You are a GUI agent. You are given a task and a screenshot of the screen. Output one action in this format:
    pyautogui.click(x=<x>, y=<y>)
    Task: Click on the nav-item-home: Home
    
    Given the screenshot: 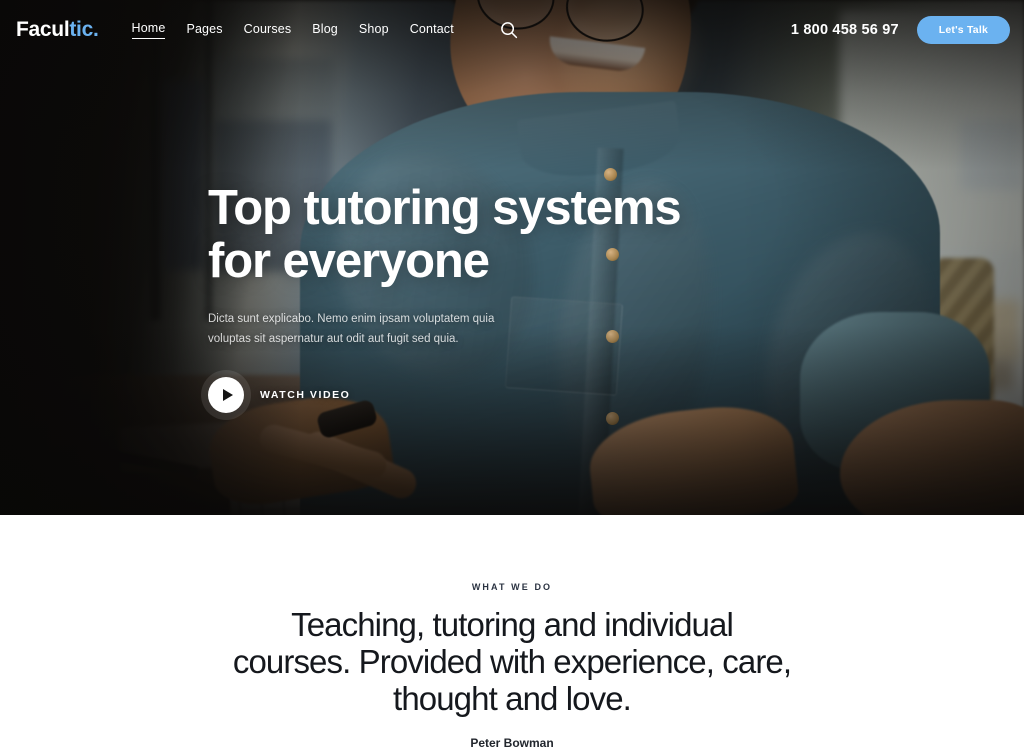 What is the action you would take?
    pyautogui.click(x=148, y=30)
    